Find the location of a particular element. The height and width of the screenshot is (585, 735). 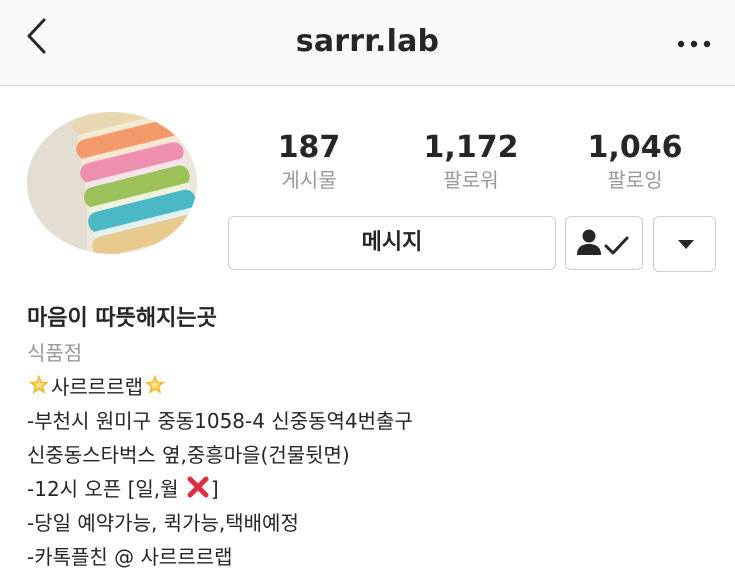

profile-username-title: sarrr.lab is located at coordinates (367, 41).